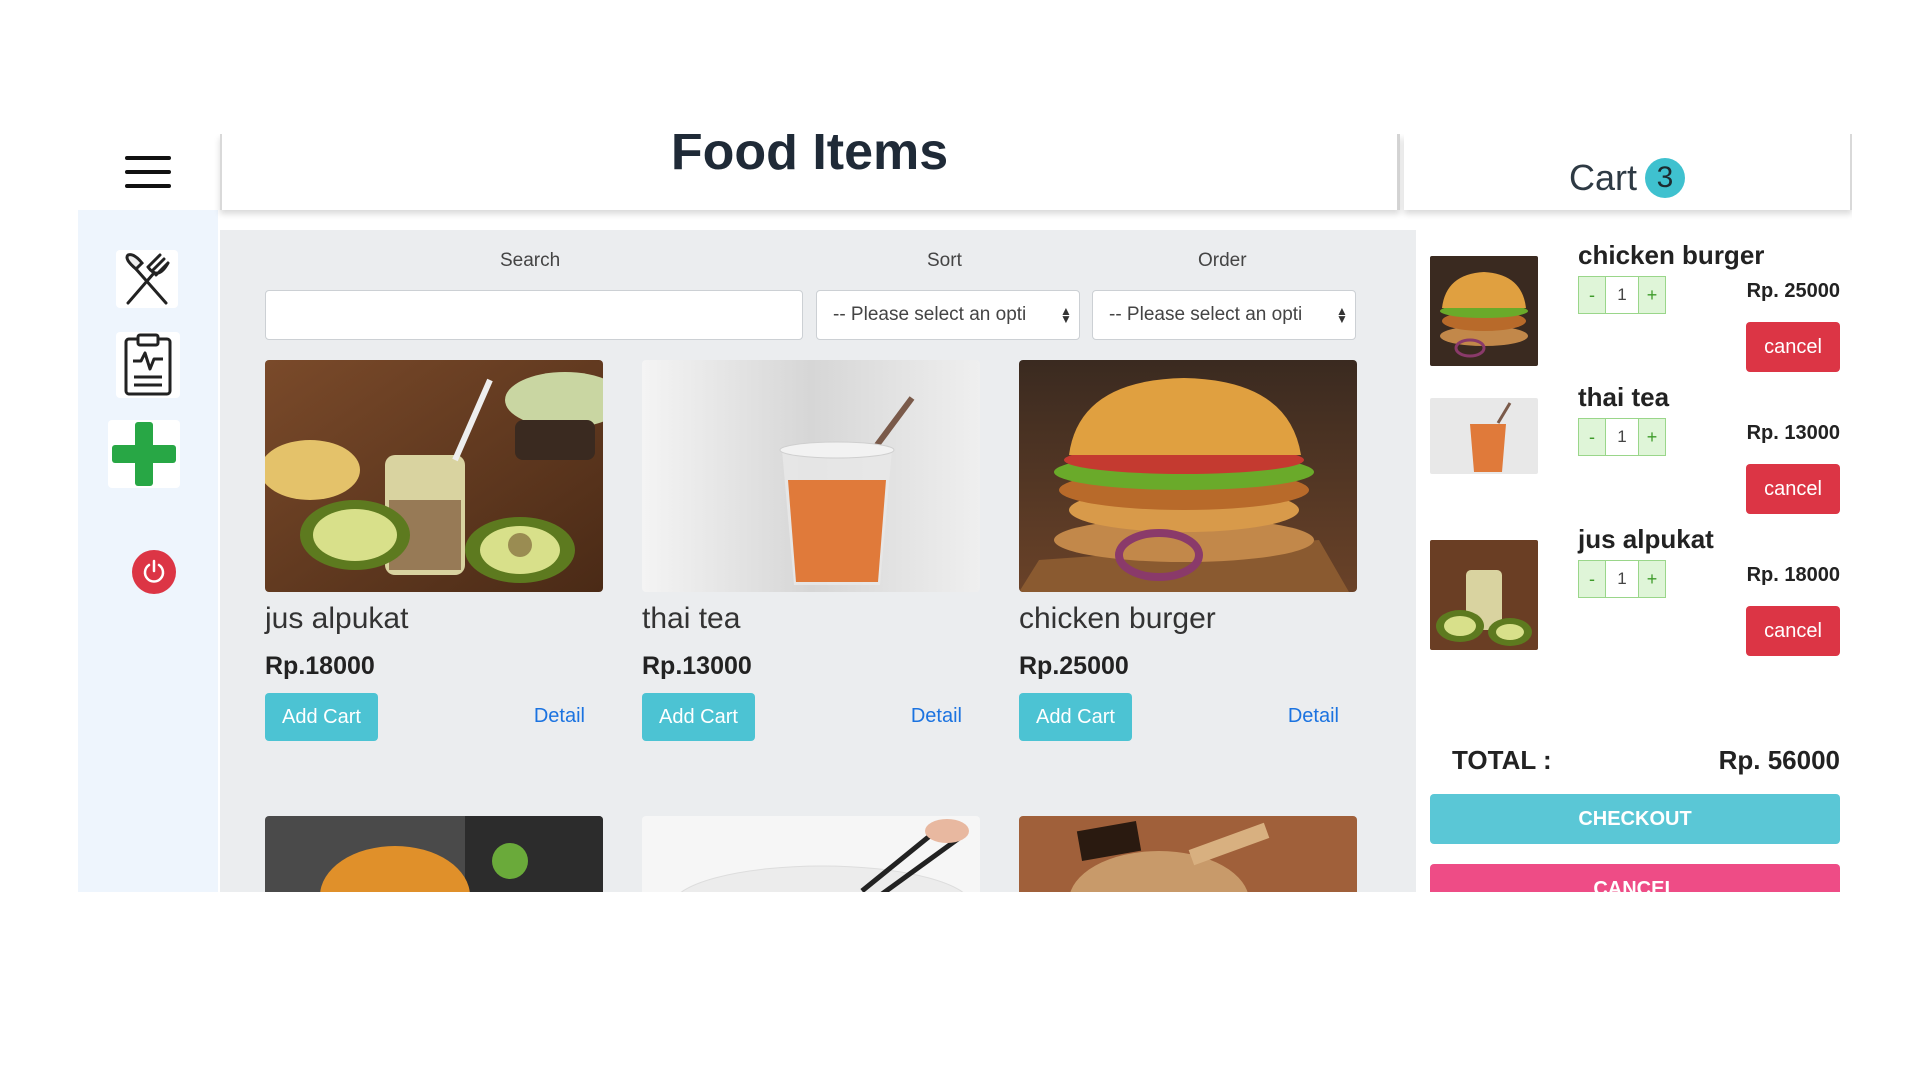 Image resolution: width=1920 pixels, height=1080 pixels. Describe the element at coordinates (1222, 260) in the screenshot. I see `order-label: Order` at that location.